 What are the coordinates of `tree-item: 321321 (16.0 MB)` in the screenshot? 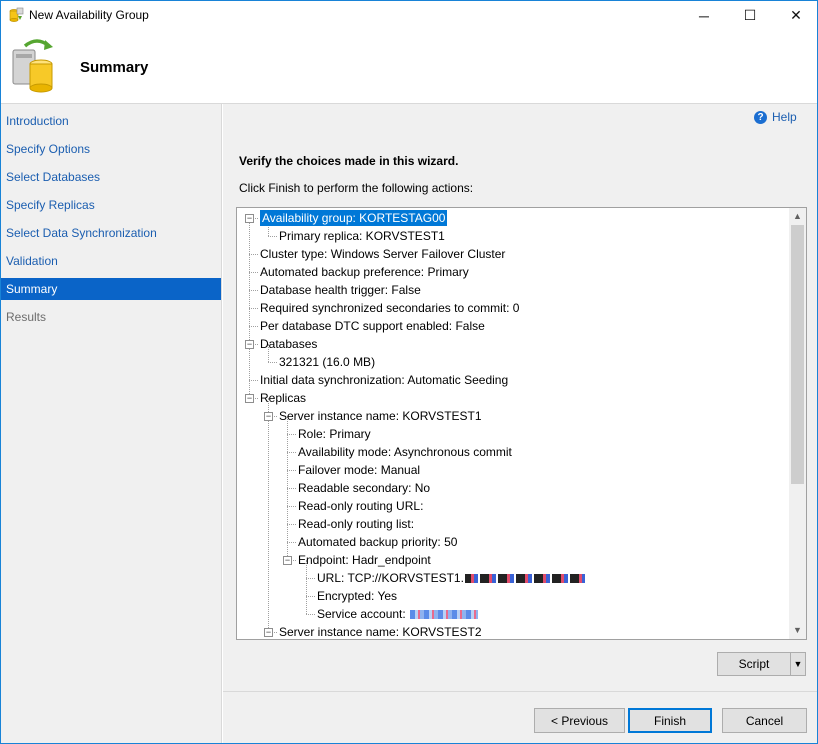 It's located at (327, 362).